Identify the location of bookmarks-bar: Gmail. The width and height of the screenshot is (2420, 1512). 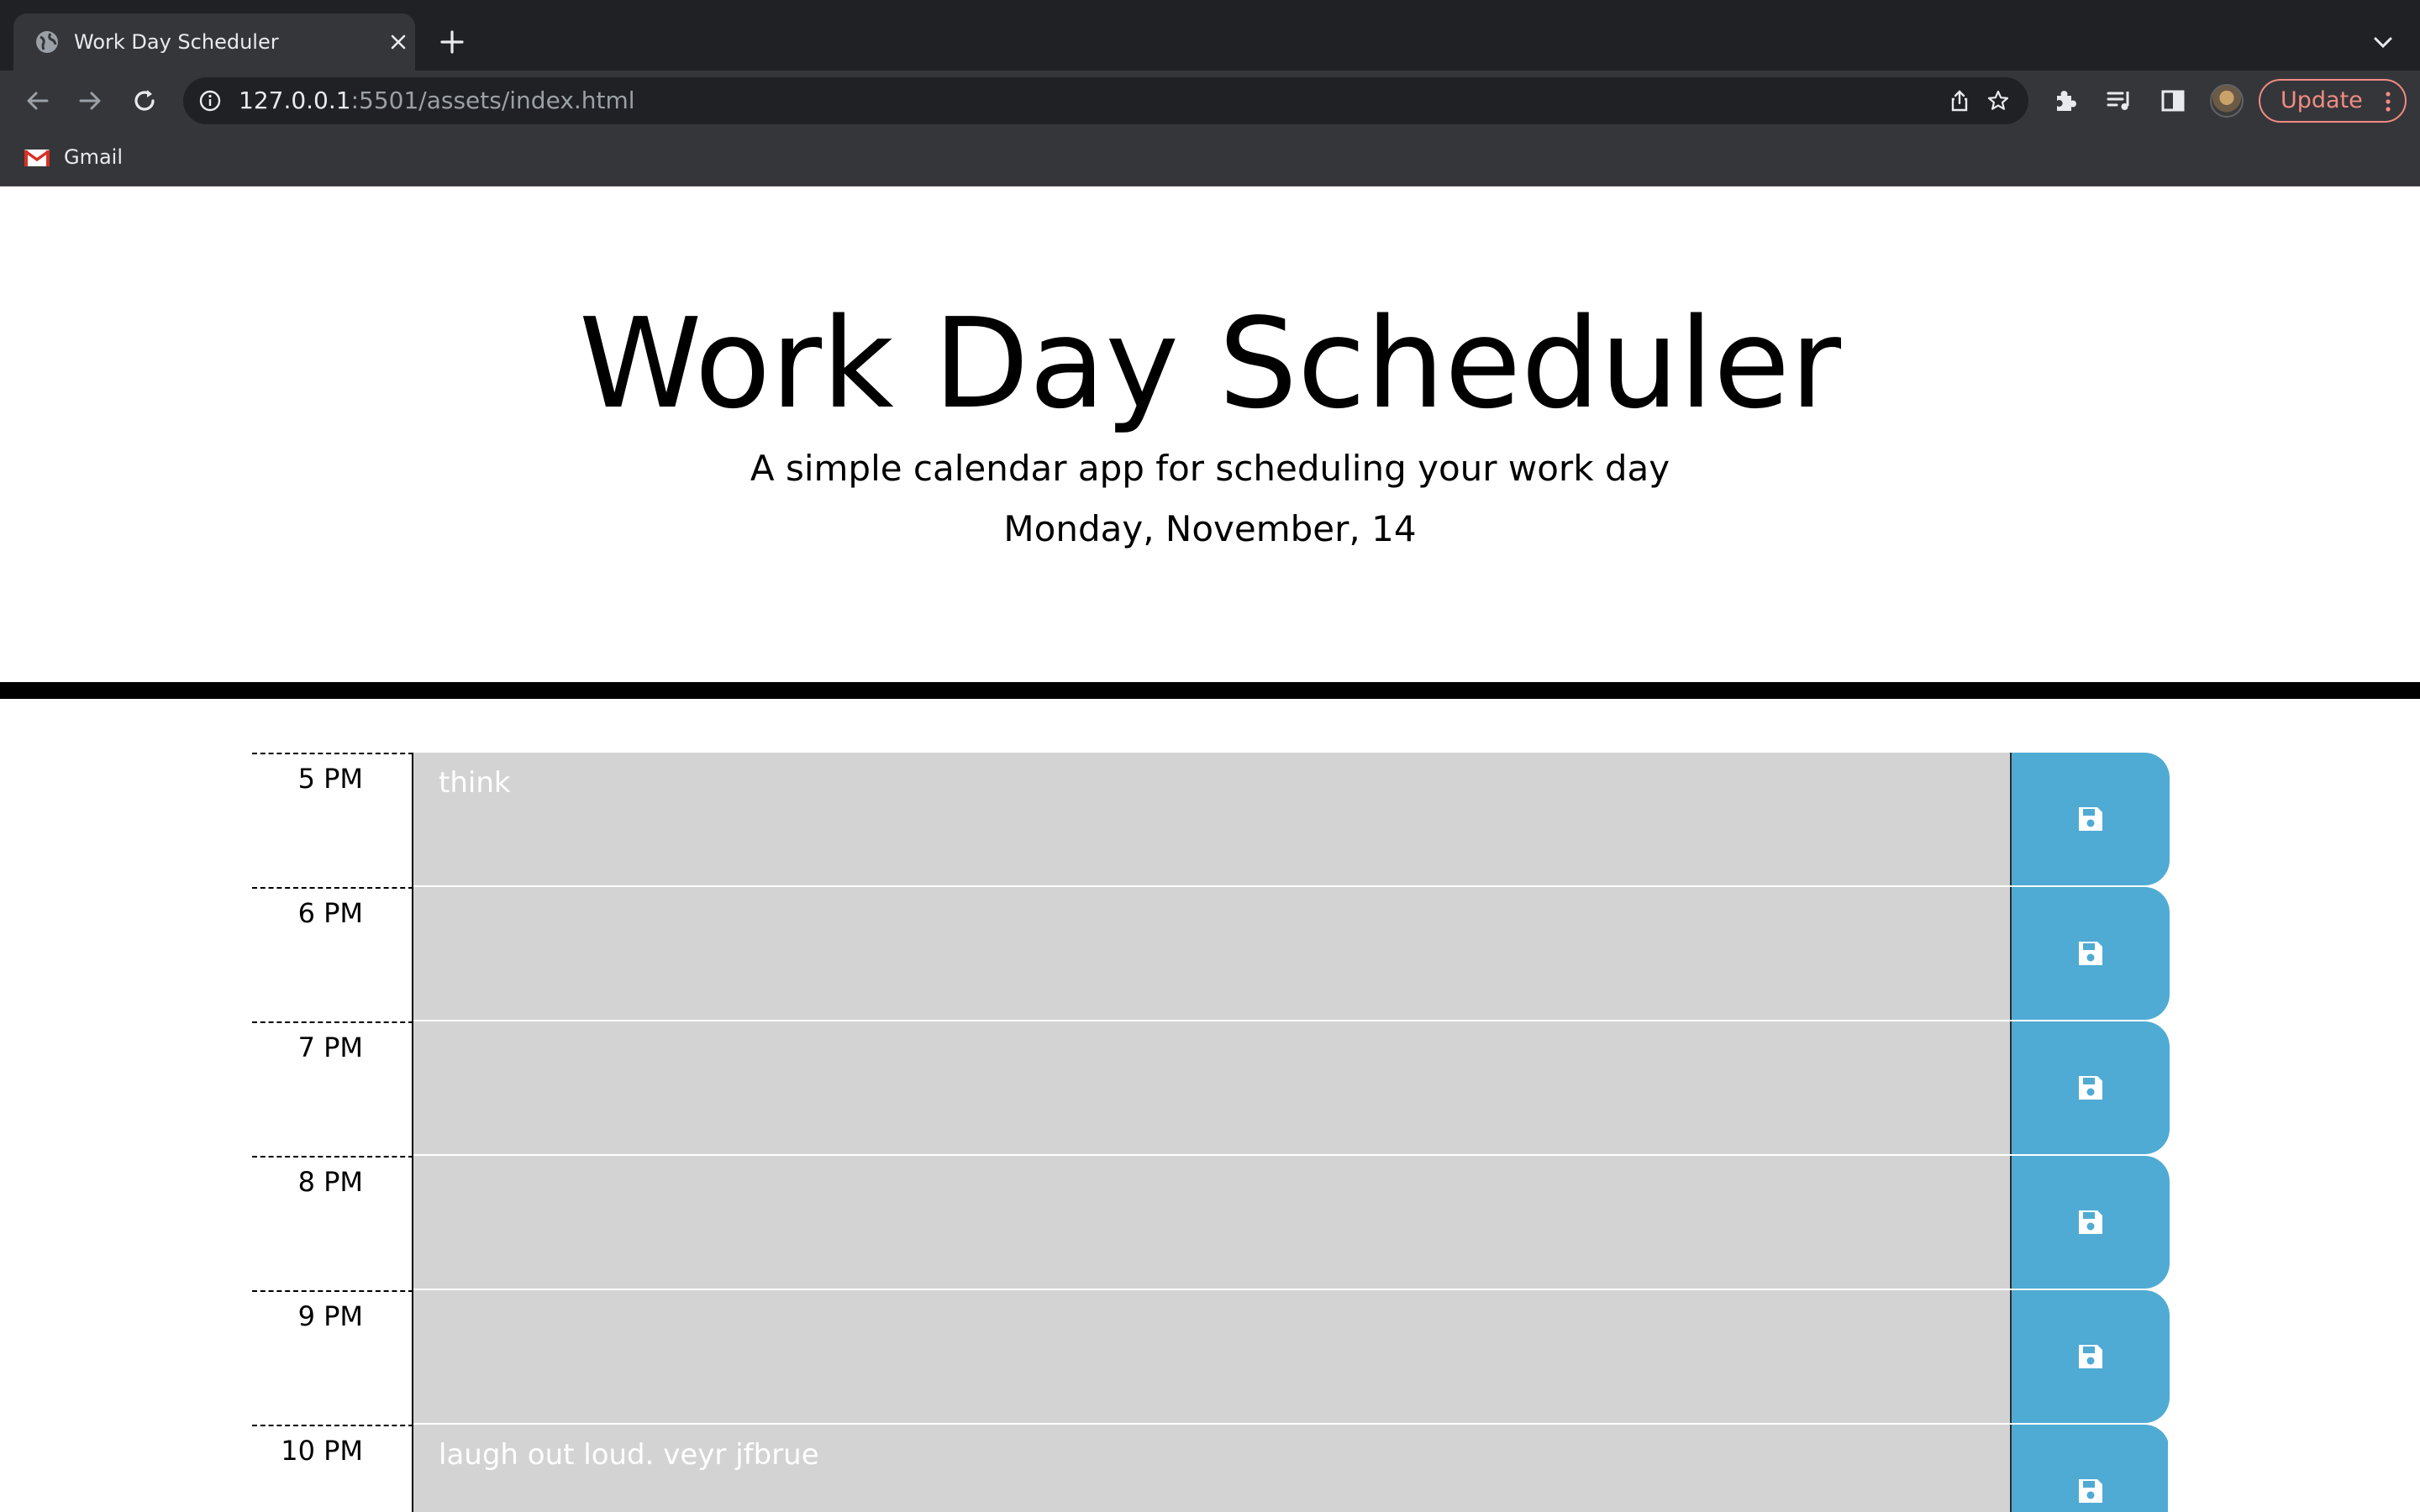
(1210, 158).